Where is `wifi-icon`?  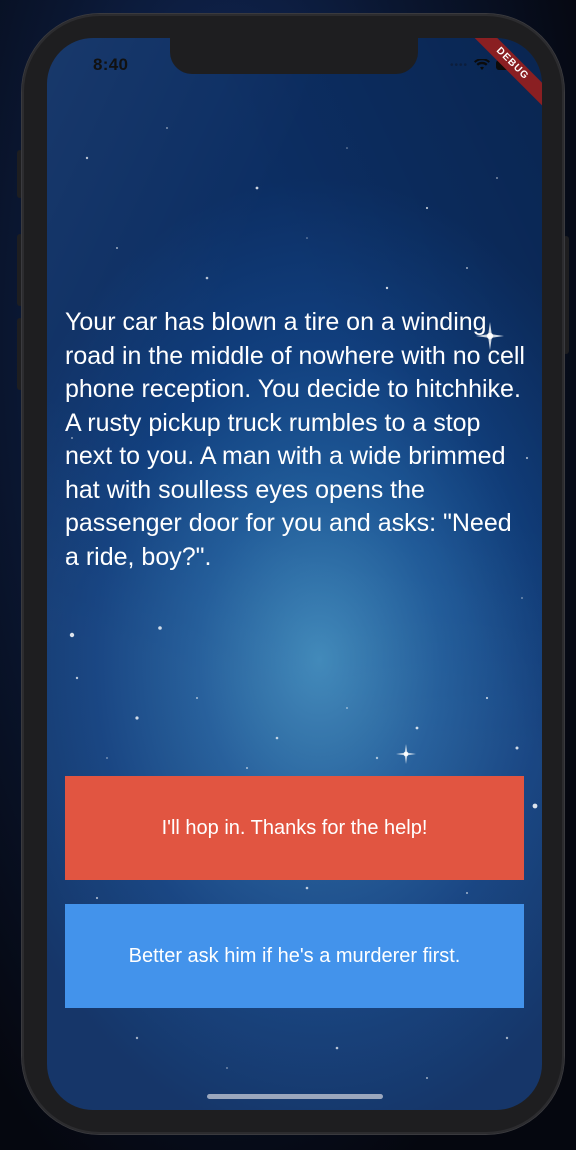
wifi-icon is located at coordinates (482, 64).